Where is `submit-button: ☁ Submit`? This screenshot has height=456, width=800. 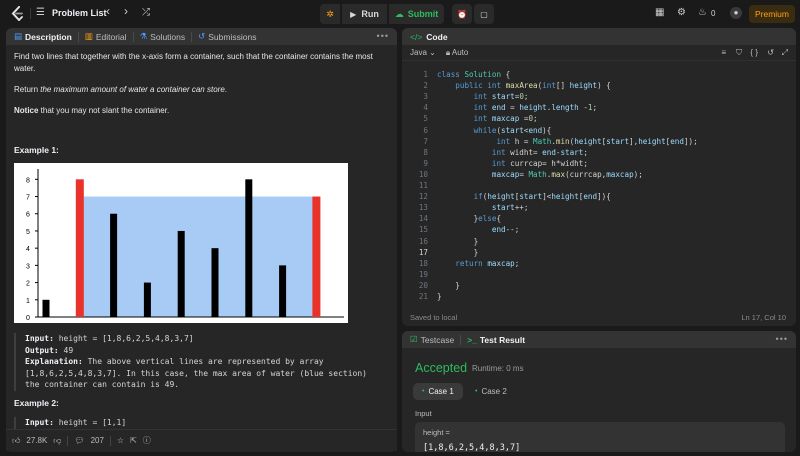 submit-button: ☁ Submit is located at coordinates (416, 14).